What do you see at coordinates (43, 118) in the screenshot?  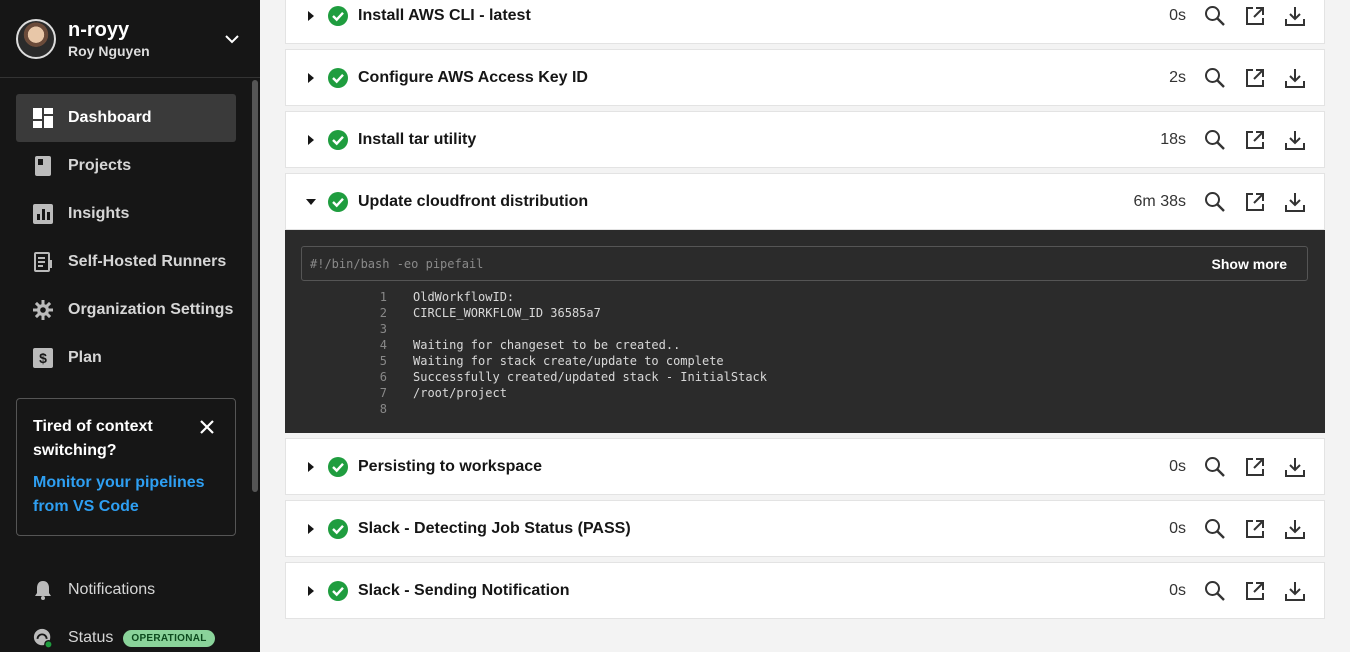 I see `dashboard-icon` at bounding box center [43, 118].